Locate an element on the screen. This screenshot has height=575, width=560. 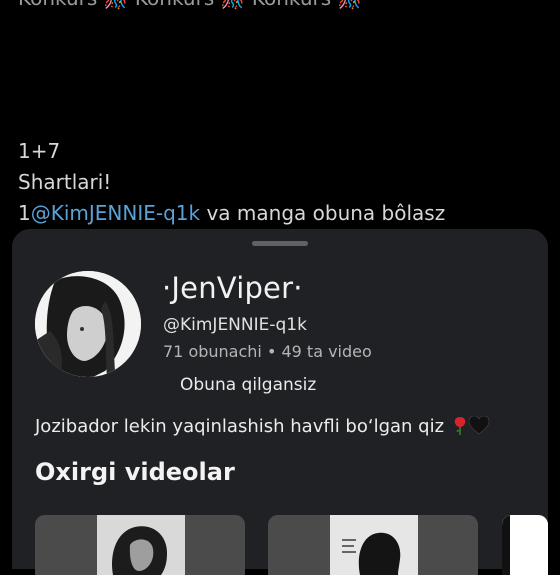
post-line-suffix: va manga obuna bôlasz is located at coordinates (323, 213).